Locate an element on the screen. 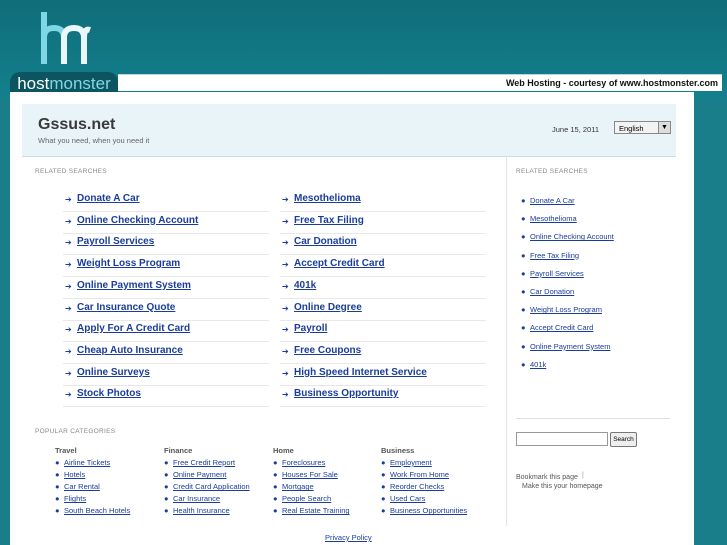 This screenshot has height=545, width=727. homepage-link: Make this your homepage is located at coordinates (562, 486).